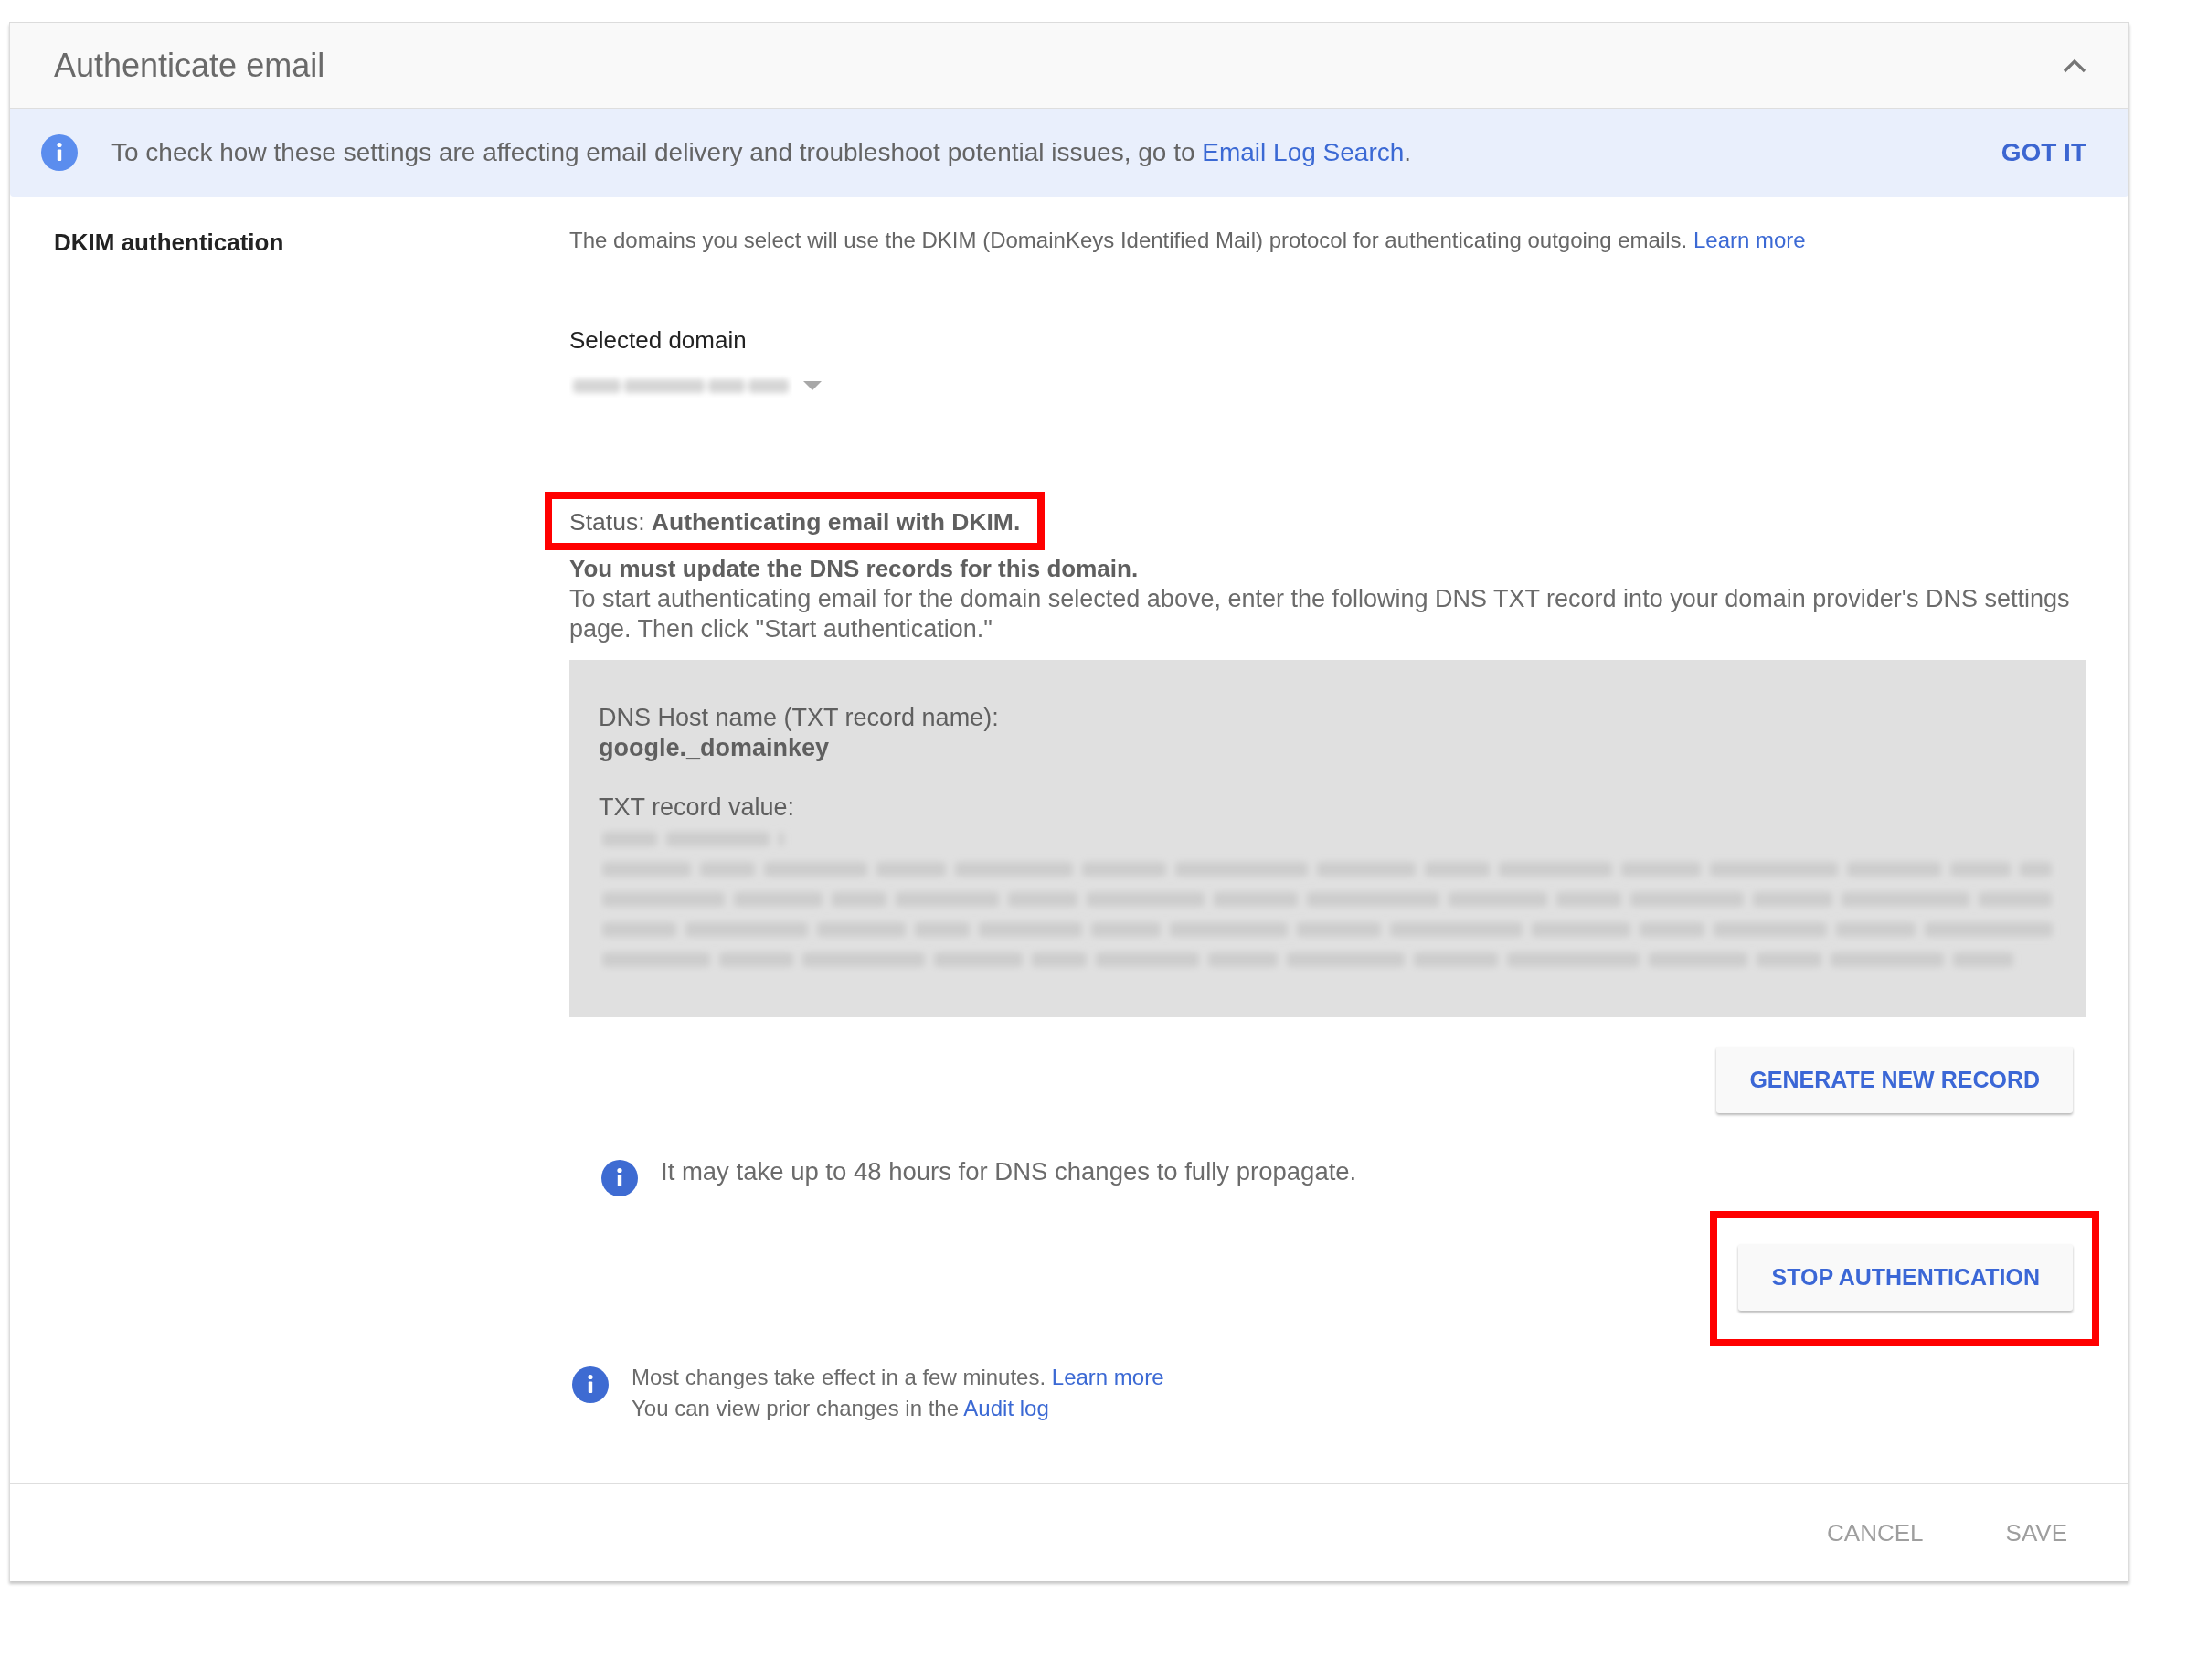 Image resolution: width=2208 pixels, height=1680 pixels. Describe the element at coordinates (1107, 1377) in the screenshot. I see `note-link: Learn more` at that location.